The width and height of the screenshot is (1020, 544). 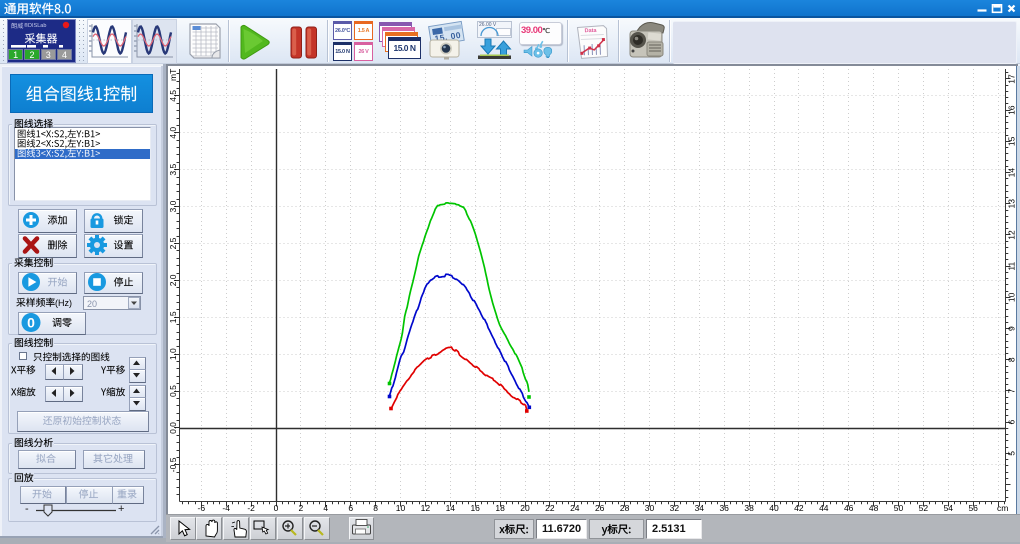 I want to click on svg-text: Data, so click(x=591, y=31).